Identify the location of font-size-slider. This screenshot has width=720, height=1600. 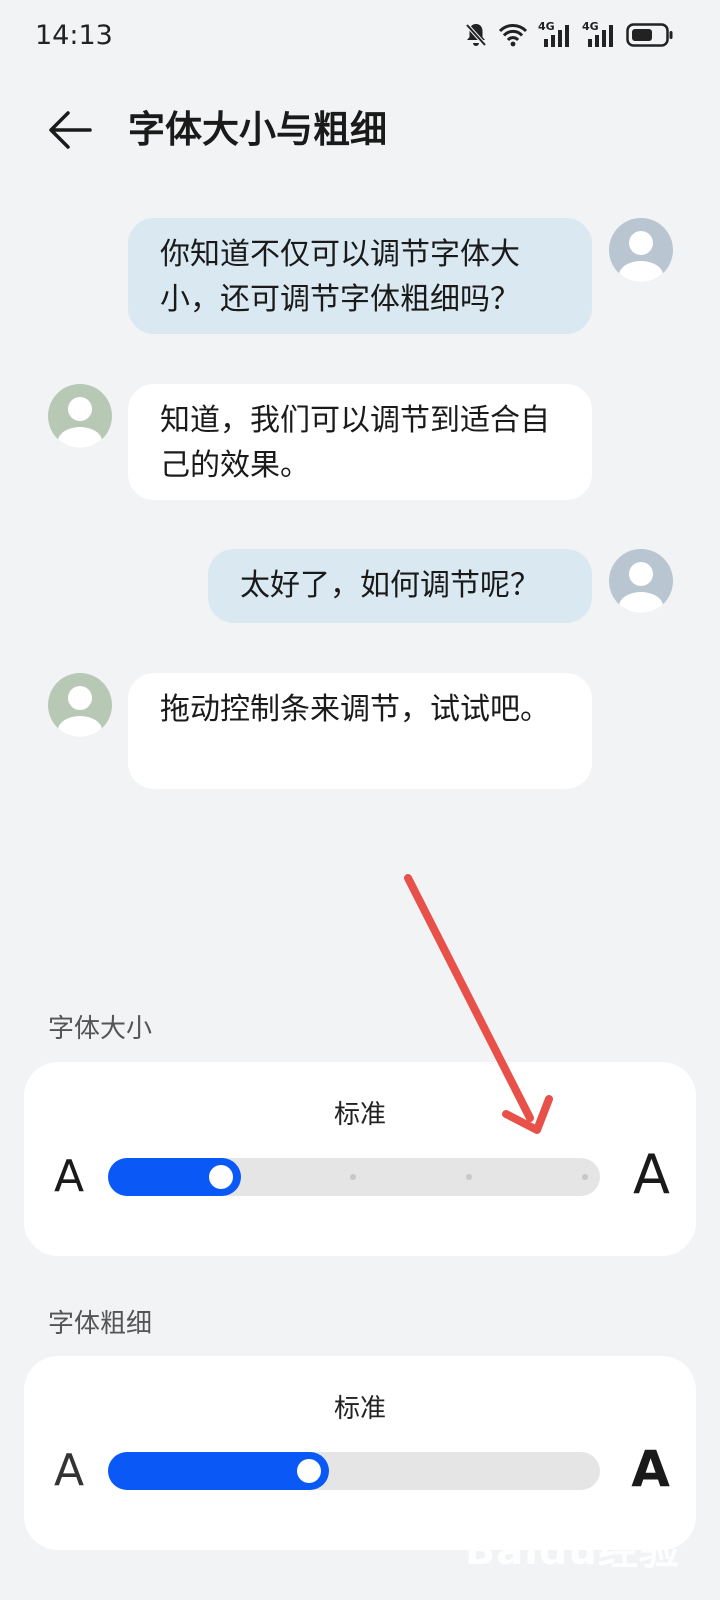
(354, 1177).